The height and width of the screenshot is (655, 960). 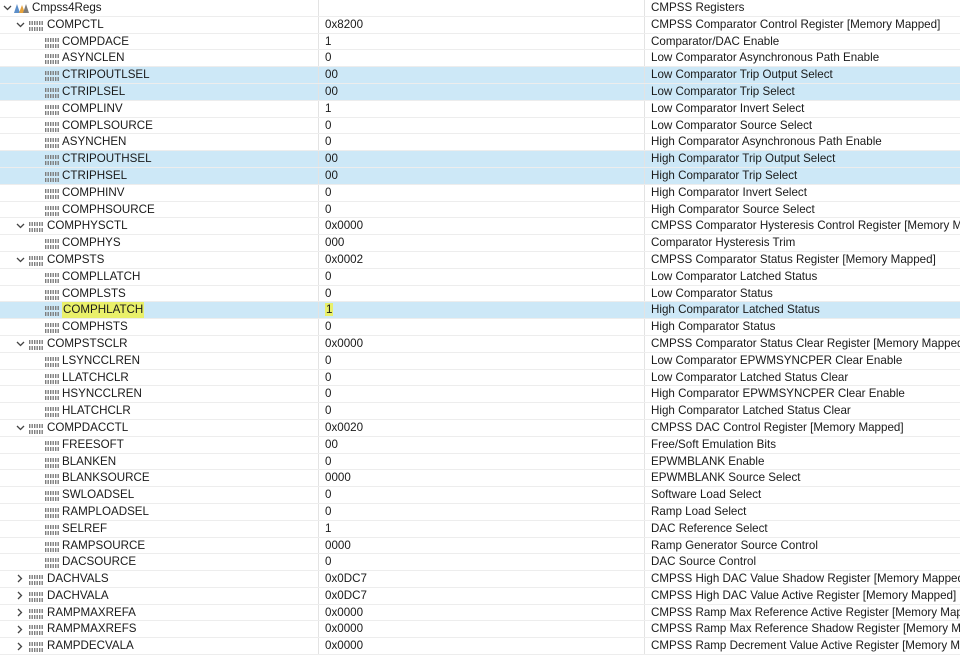 I want to click on tree-row: RAMPLOADSEL 0 Ramp Load Select, so click(x=480, y=512).